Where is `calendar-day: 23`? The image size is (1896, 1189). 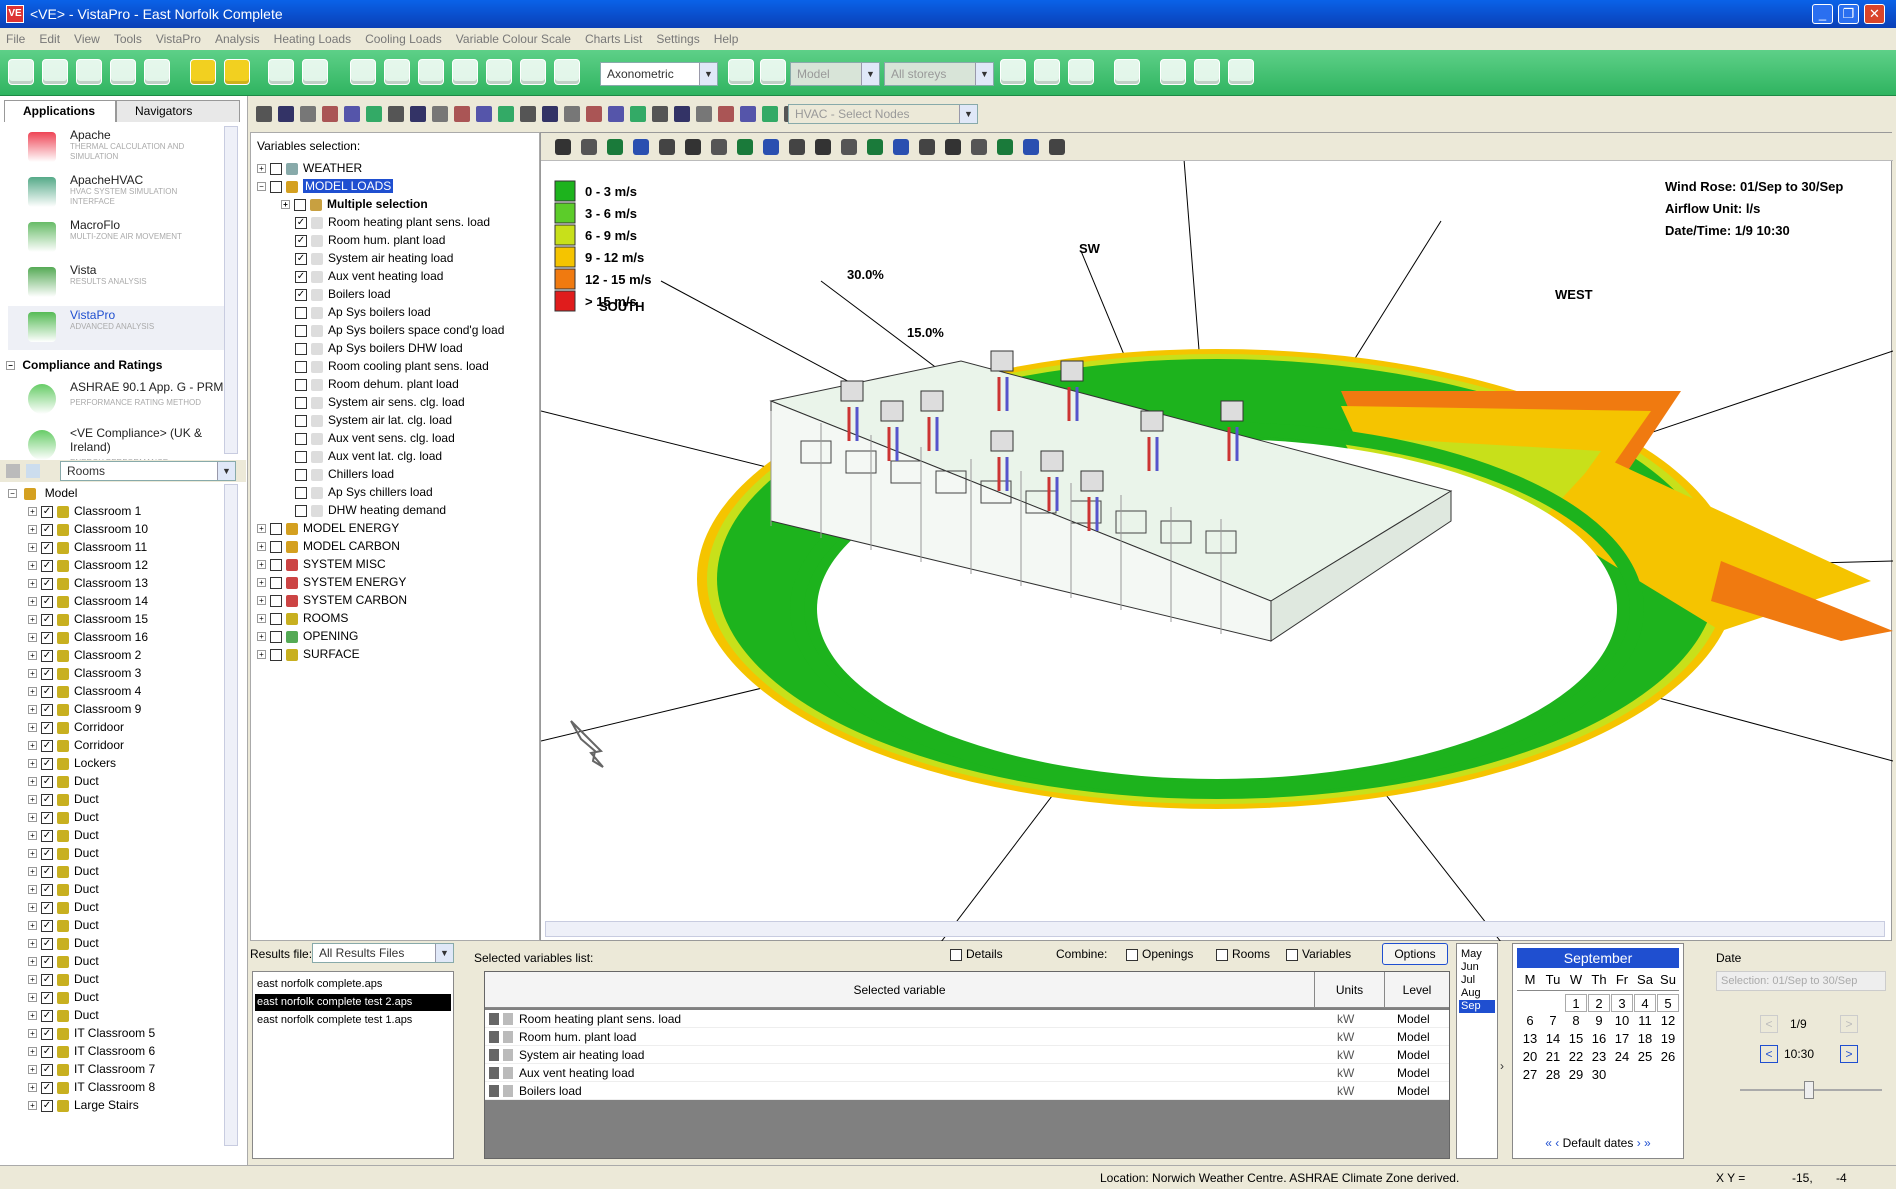
calendar-day: 23 is located at coordinates (1599, 1057).